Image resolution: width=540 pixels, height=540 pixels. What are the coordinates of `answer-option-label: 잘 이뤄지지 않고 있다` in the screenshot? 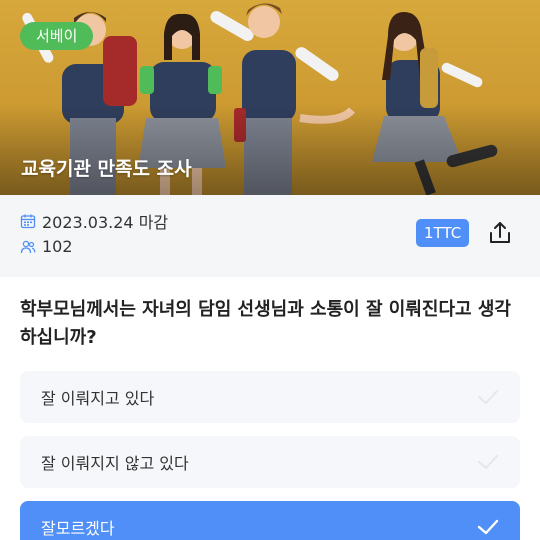 It's located at (115, 463).